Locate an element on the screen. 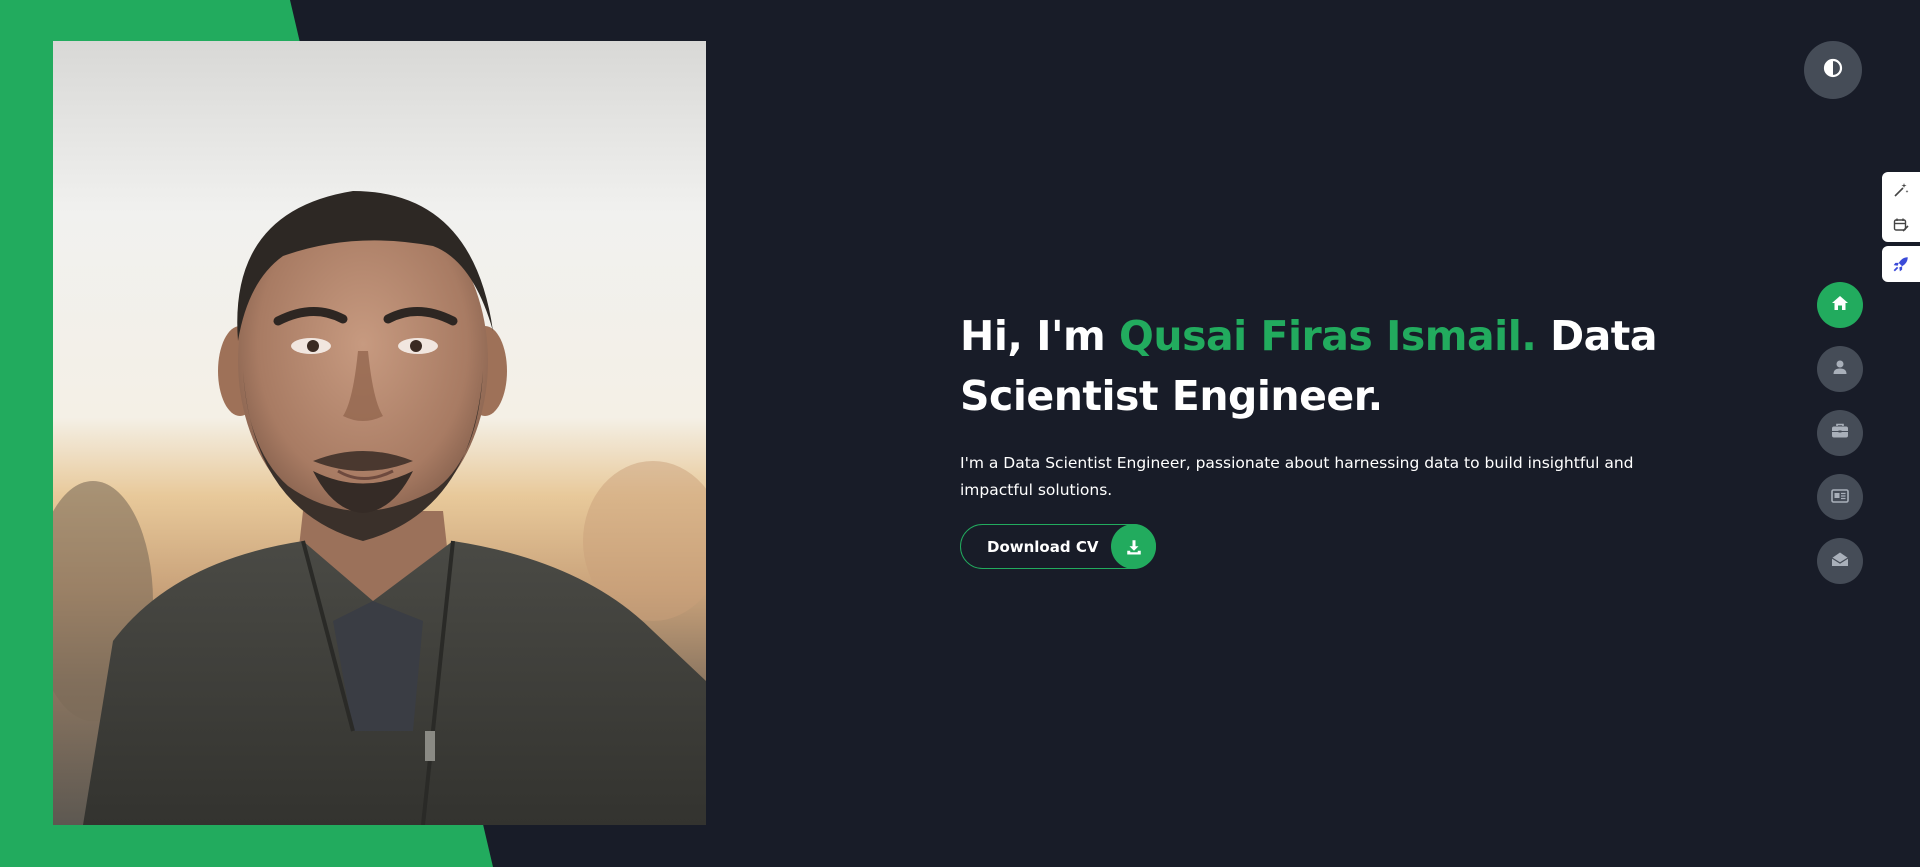 Image resolution: width=1920 pixels, height=867 pixels. theme-toggle-button is located at coordinates (1833, 70).